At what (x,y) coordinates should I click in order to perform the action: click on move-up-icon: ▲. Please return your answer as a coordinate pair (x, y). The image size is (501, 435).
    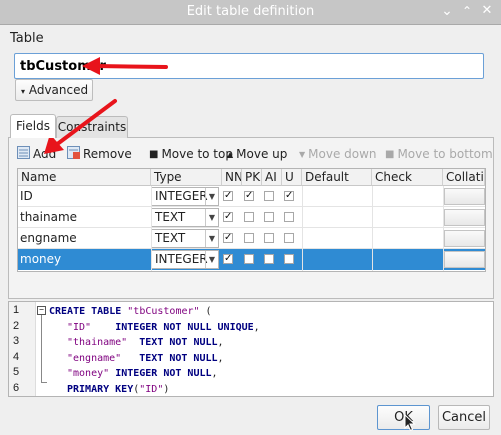
    Looking at the image, I should click on (230, 154).